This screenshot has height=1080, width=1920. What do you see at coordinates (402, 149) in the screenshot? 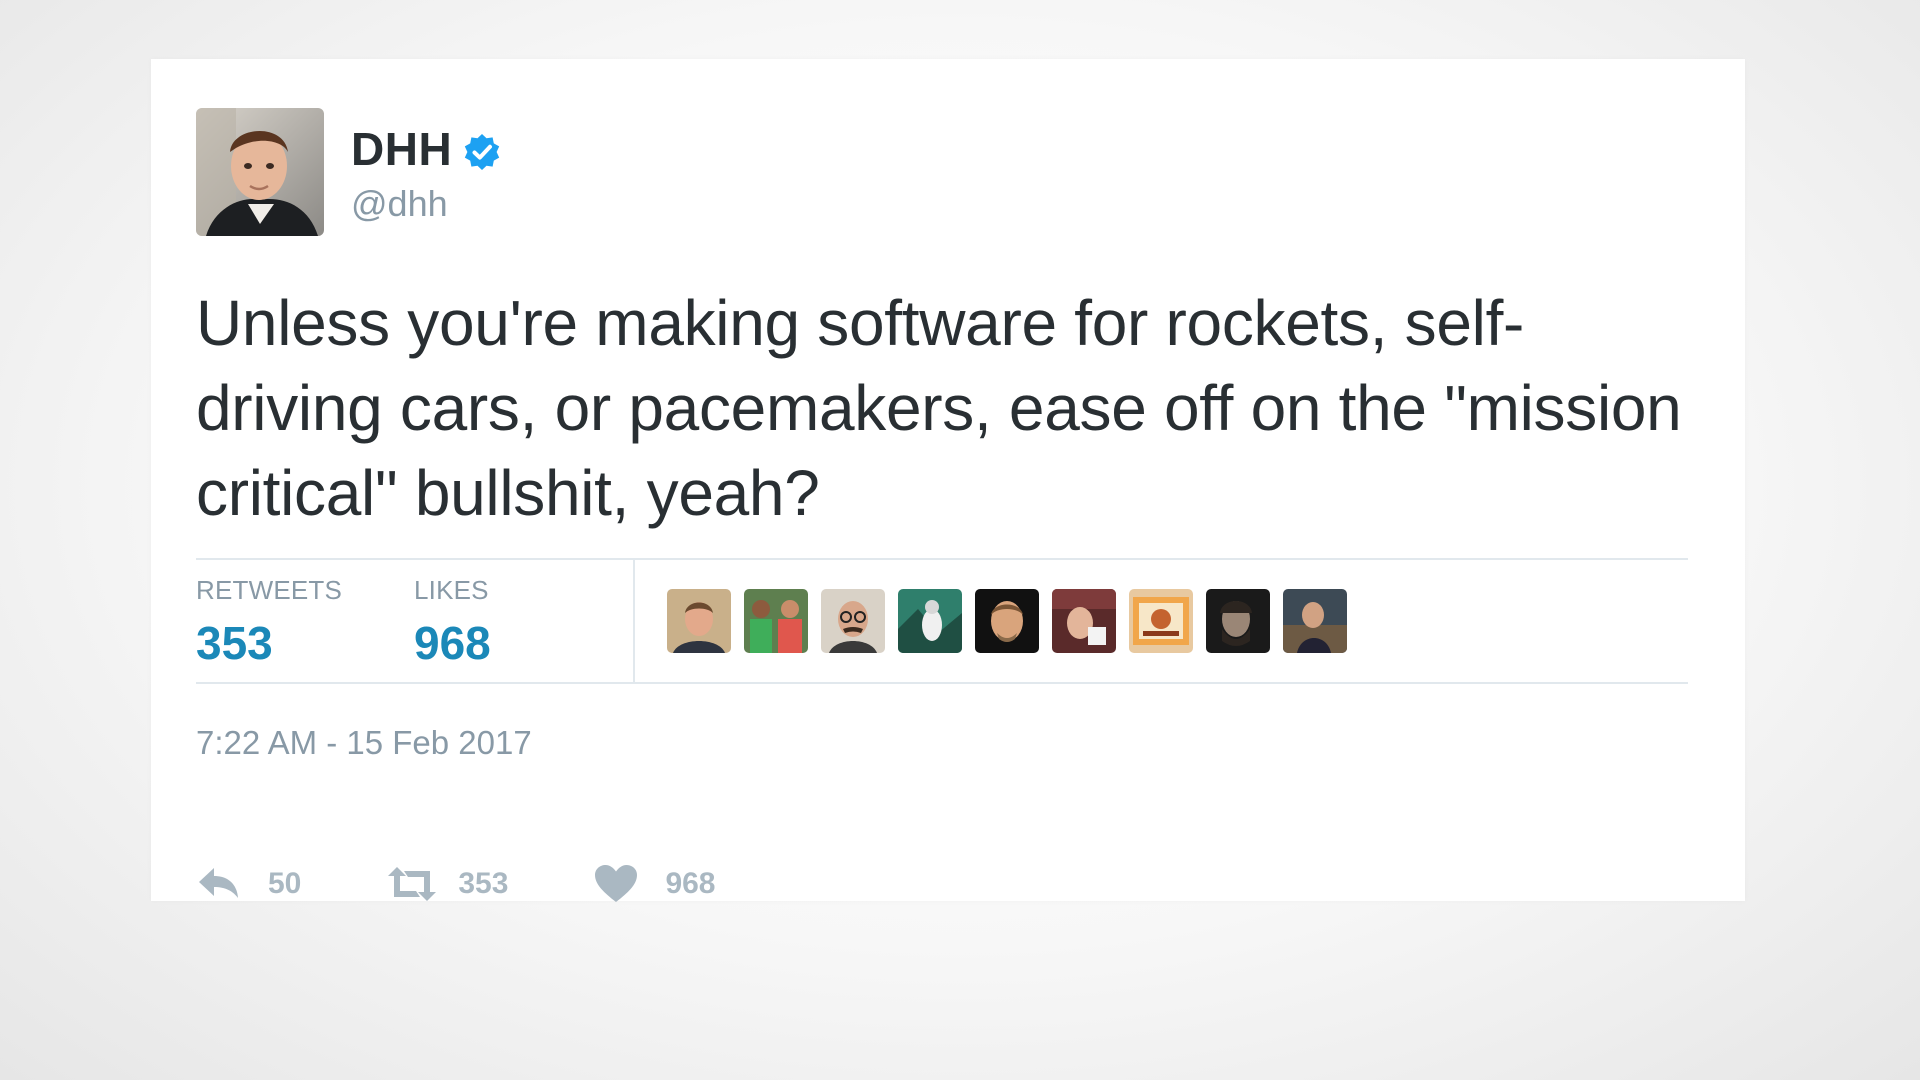
I see `display-name-text: DHH` at bounding box center [402, 149].